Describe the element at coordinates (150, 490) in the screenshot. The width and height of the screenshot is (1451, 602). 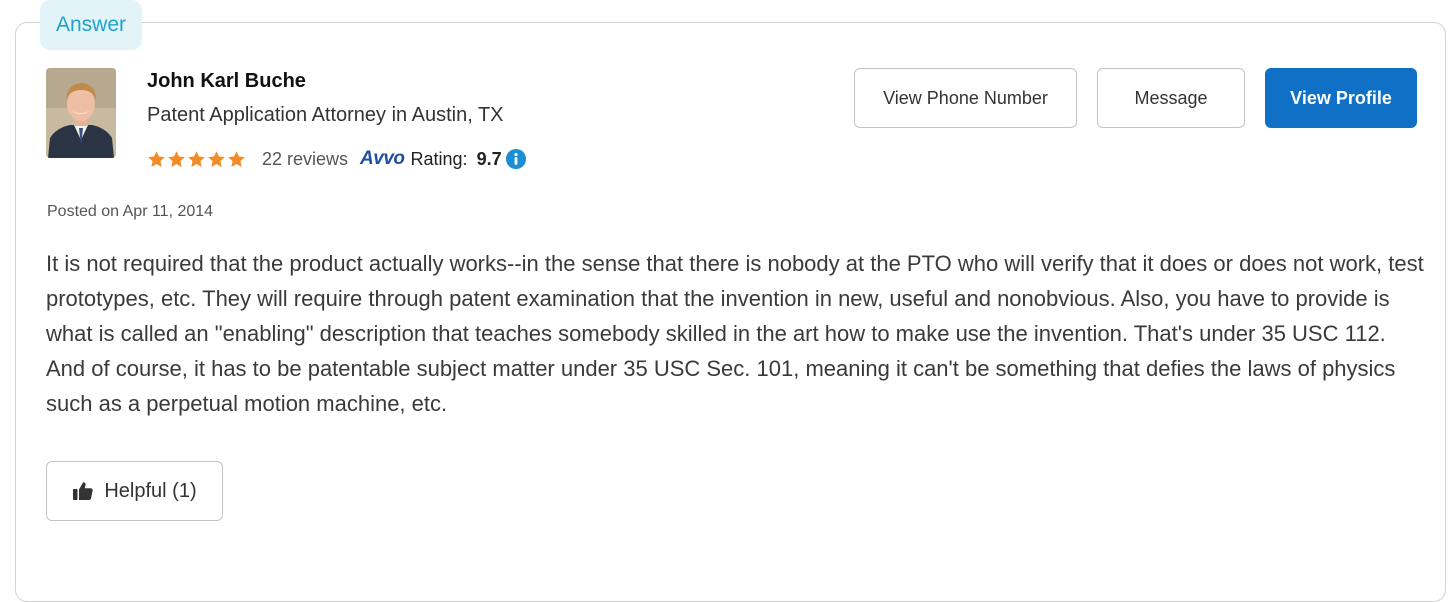
I see `helpful-label: Helpful (1)` at that location.